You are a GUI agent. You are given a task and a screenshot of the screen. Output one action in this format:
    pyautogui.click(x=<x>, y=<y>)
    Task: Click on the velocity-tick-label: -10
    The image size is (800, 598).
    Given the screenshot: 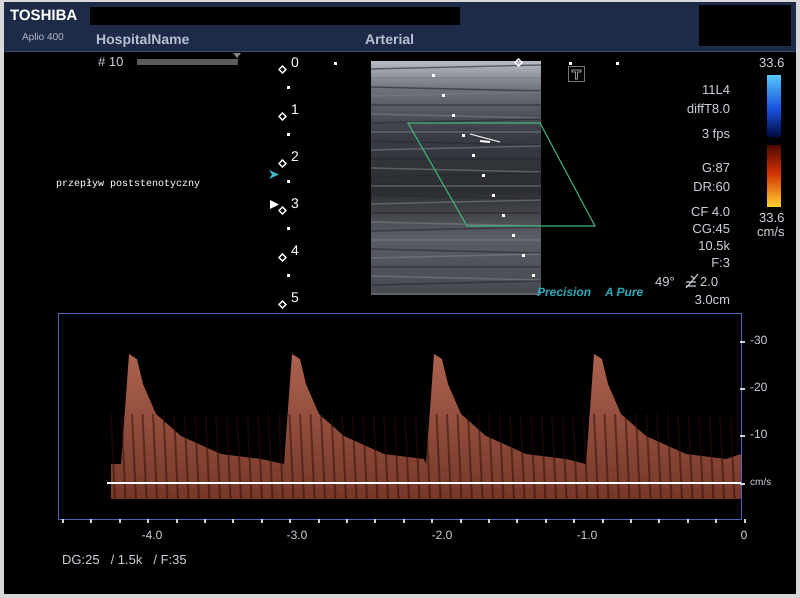 What is the action you would take?
    pyautogui.click(x=759, y=434)
    